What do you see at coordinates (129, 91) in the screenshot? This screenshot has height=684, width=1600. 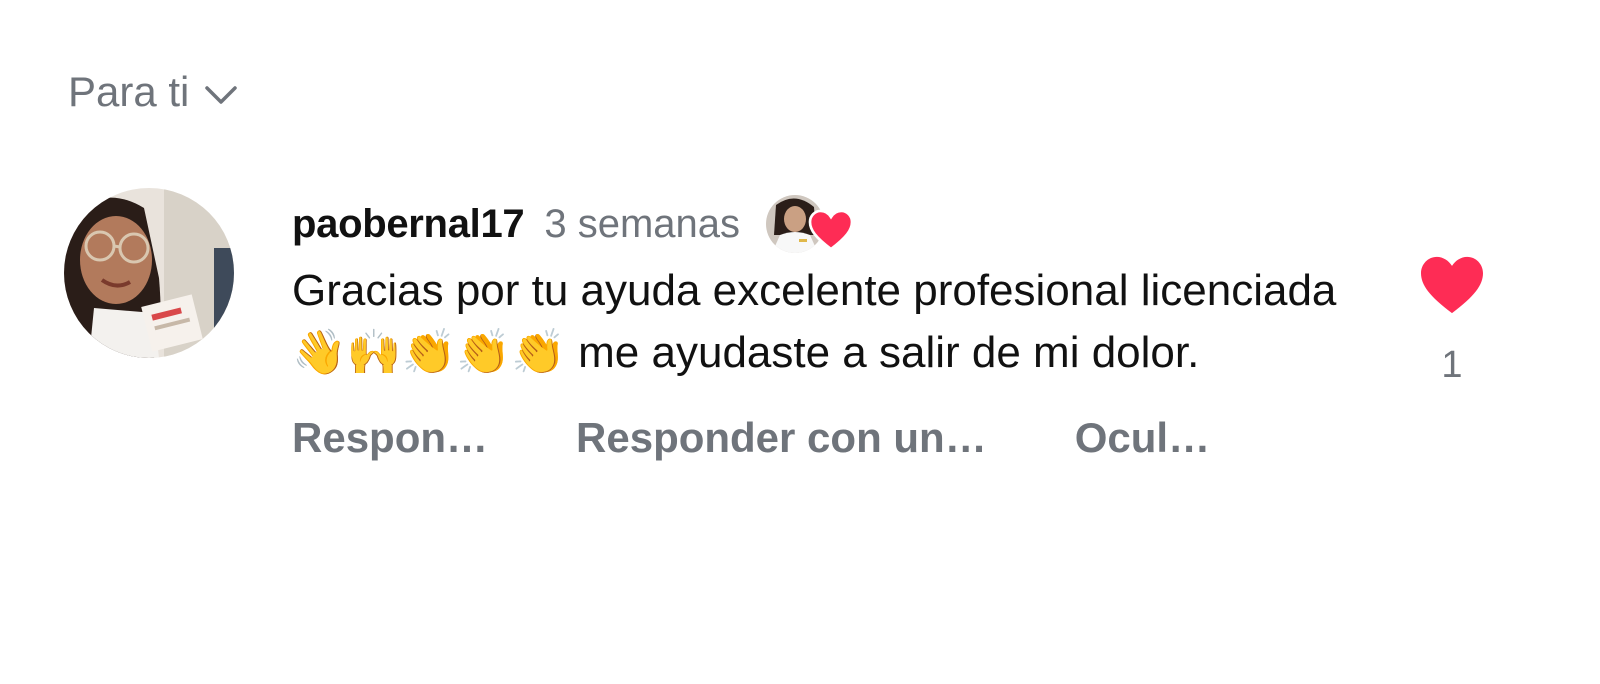 I see `sort-label: Para ti` at bounding box center [129, 91].